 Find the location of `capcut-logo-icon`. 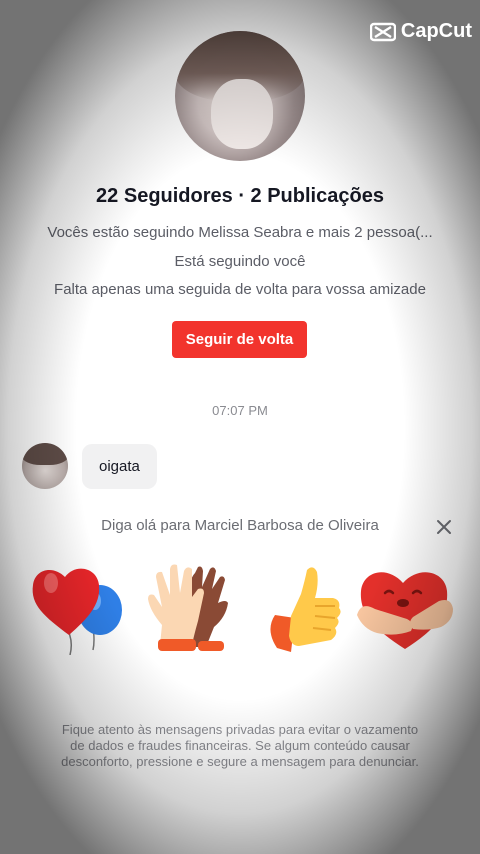

capcut-logo-icon is located at coordinates (382, 31).